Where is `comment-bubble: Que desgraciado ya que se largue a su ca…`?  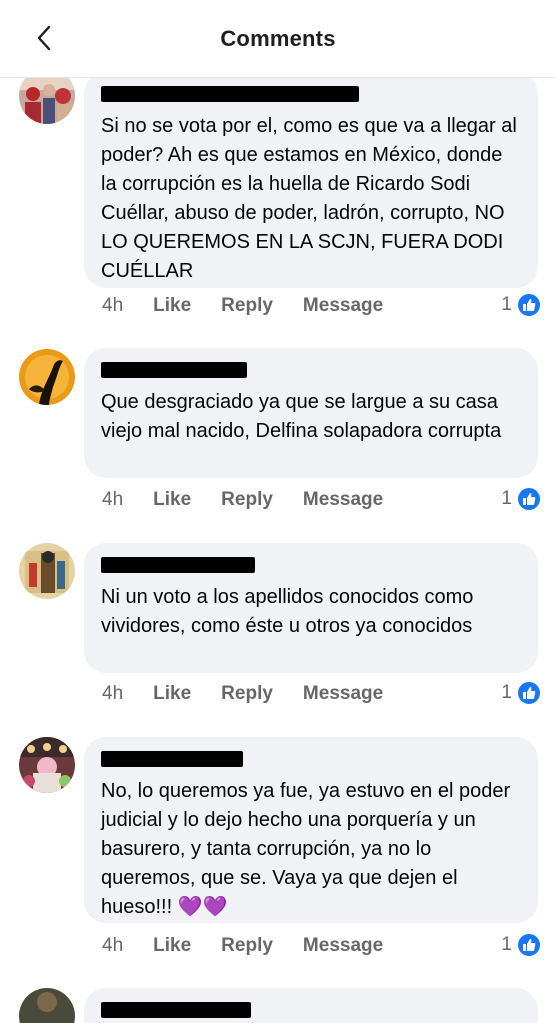 comment-bubble: Que desgraciado ya que se largue a su ca… is located at coordinates (311, 413).